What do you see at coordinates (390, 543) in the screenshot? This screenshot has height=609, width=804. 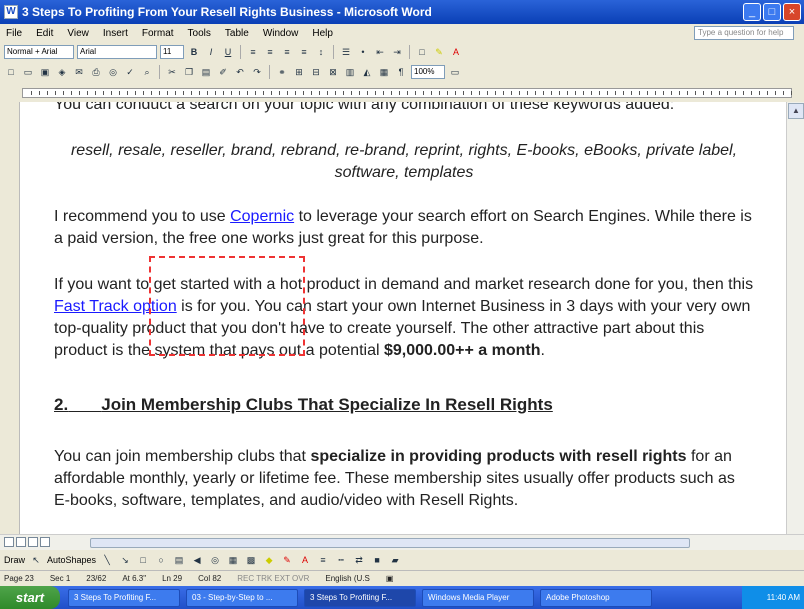 I see `scroll-thumb` at bounding box center [390, 543].